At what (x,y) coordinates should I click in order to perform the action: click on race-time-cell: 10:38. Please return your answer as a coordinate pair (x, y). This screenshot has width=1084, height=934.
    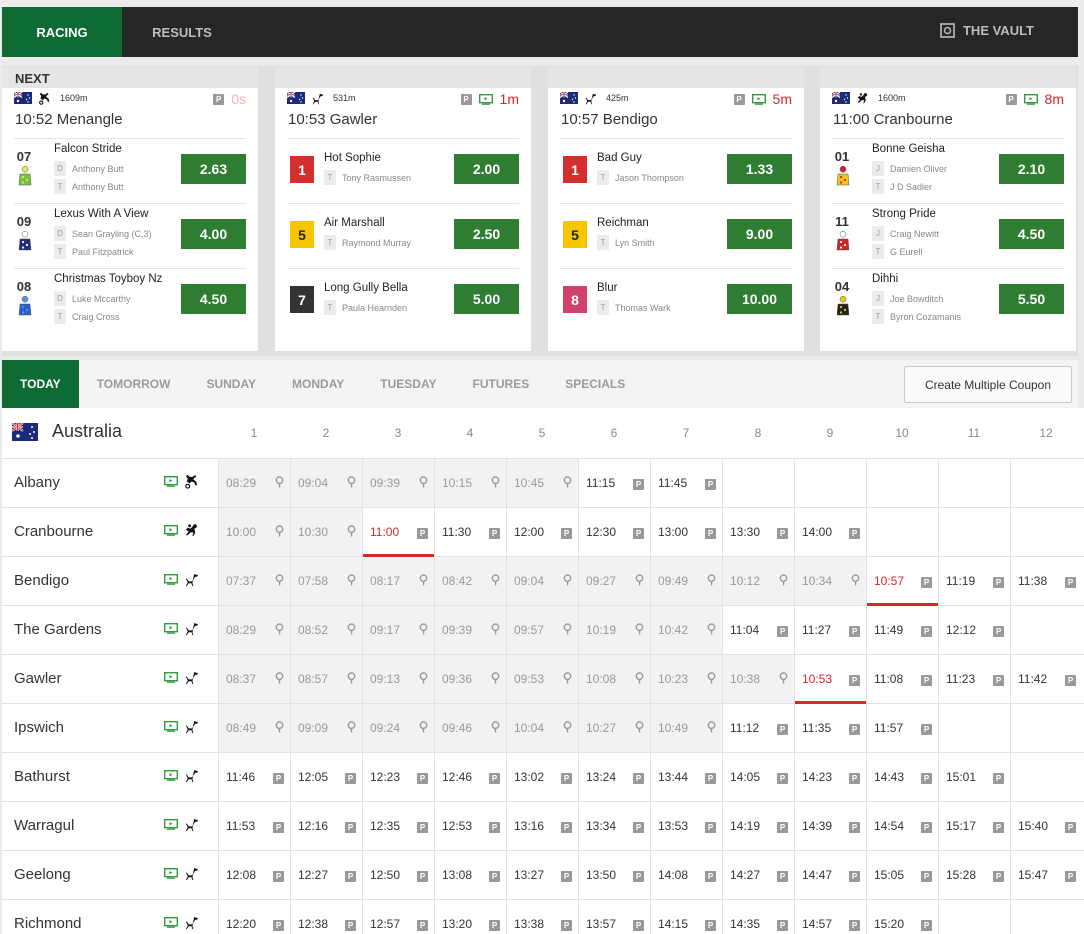
    Looking at the image, I should click on (758, 679).